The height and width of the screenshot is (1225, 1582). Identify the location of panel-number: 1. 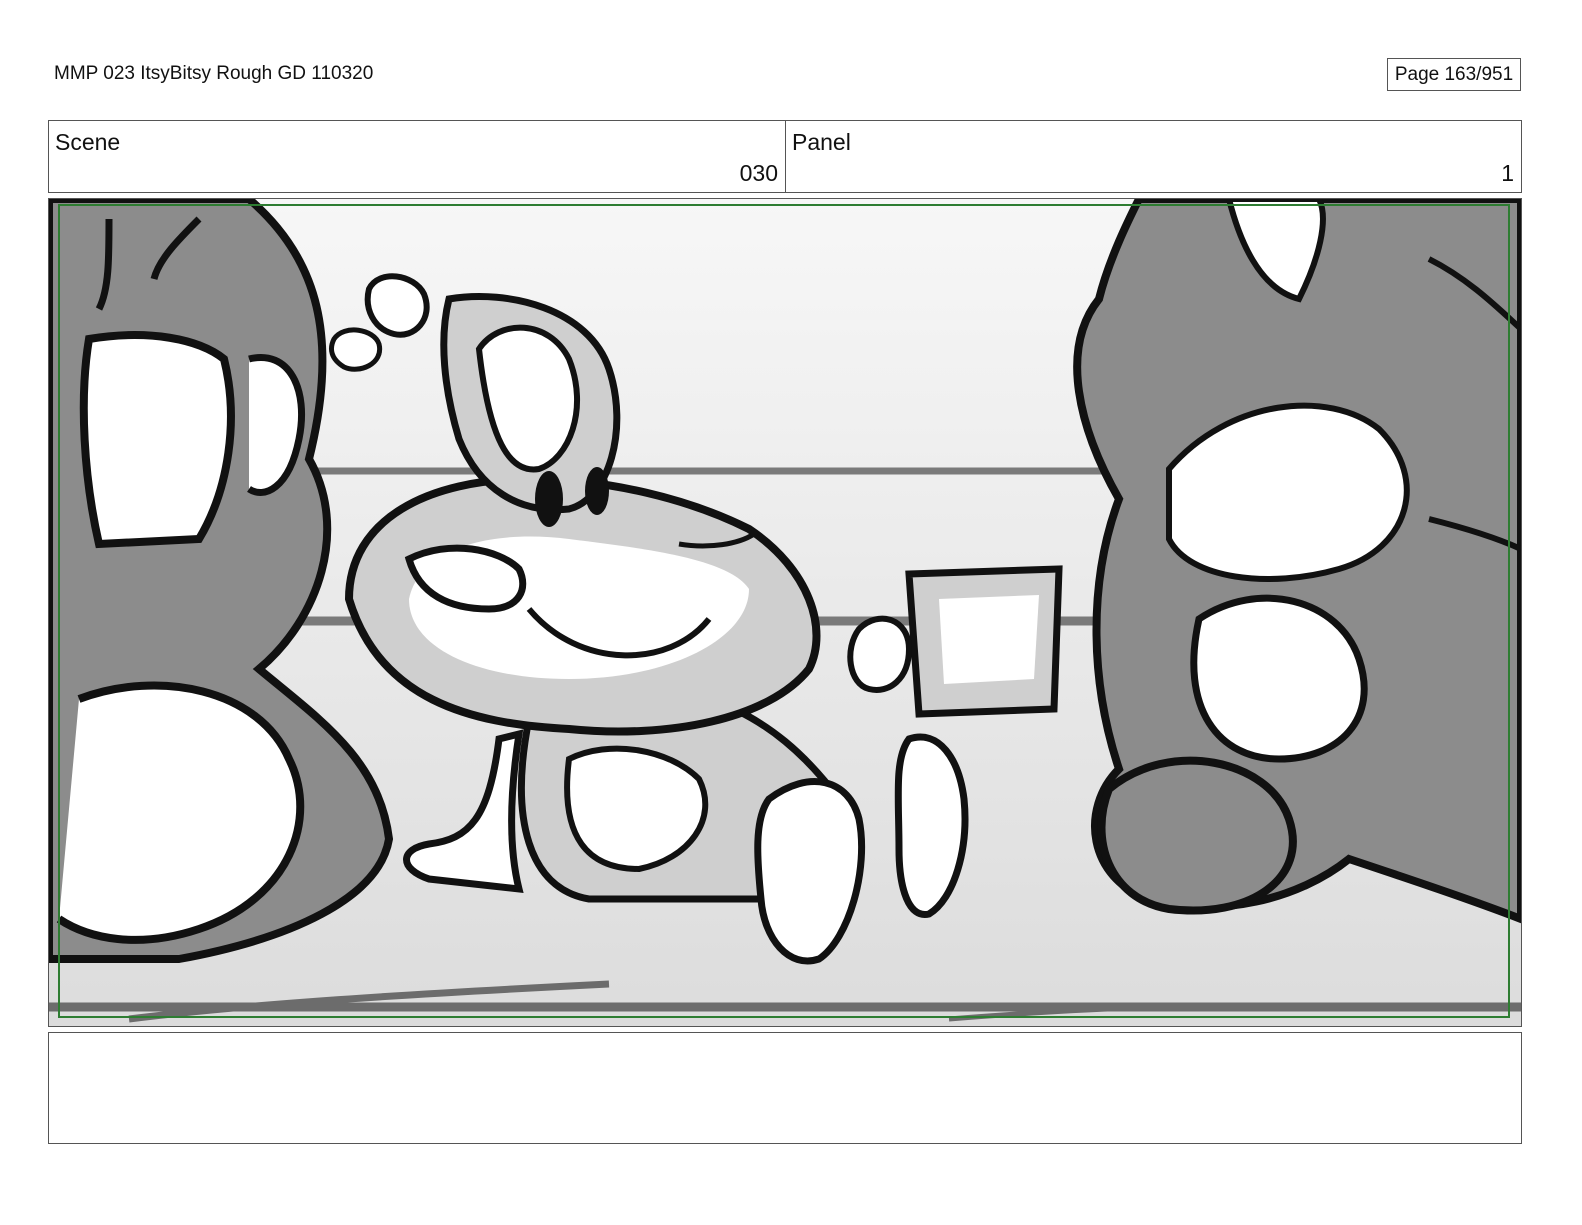
(1507, 173).